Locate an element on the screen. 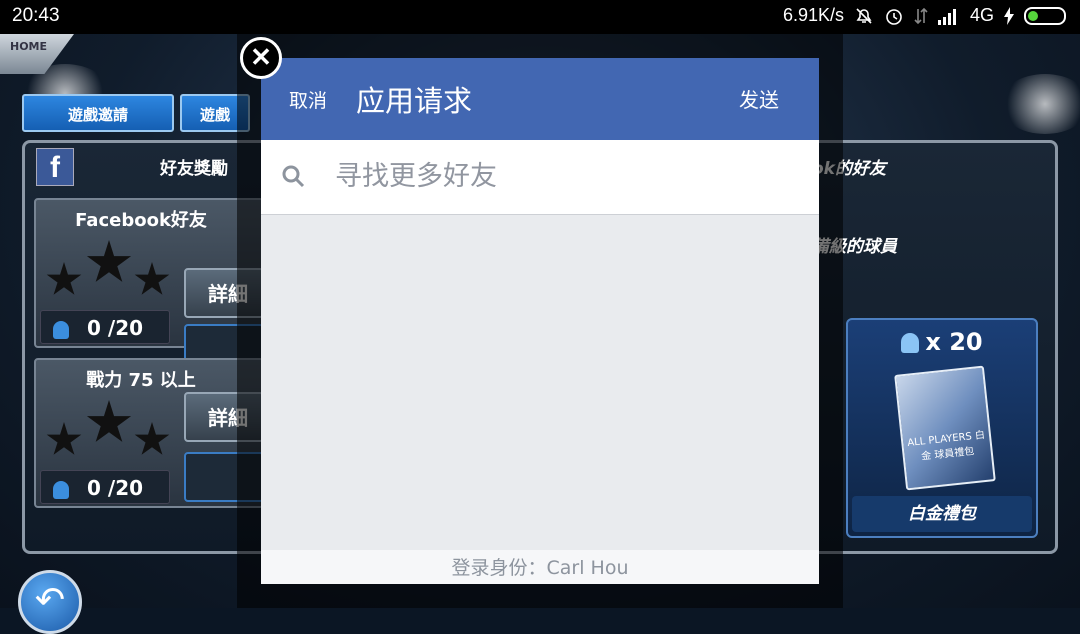  status-bar: 20:43 6.91K/s 4G is located at coordinates (540, 17).